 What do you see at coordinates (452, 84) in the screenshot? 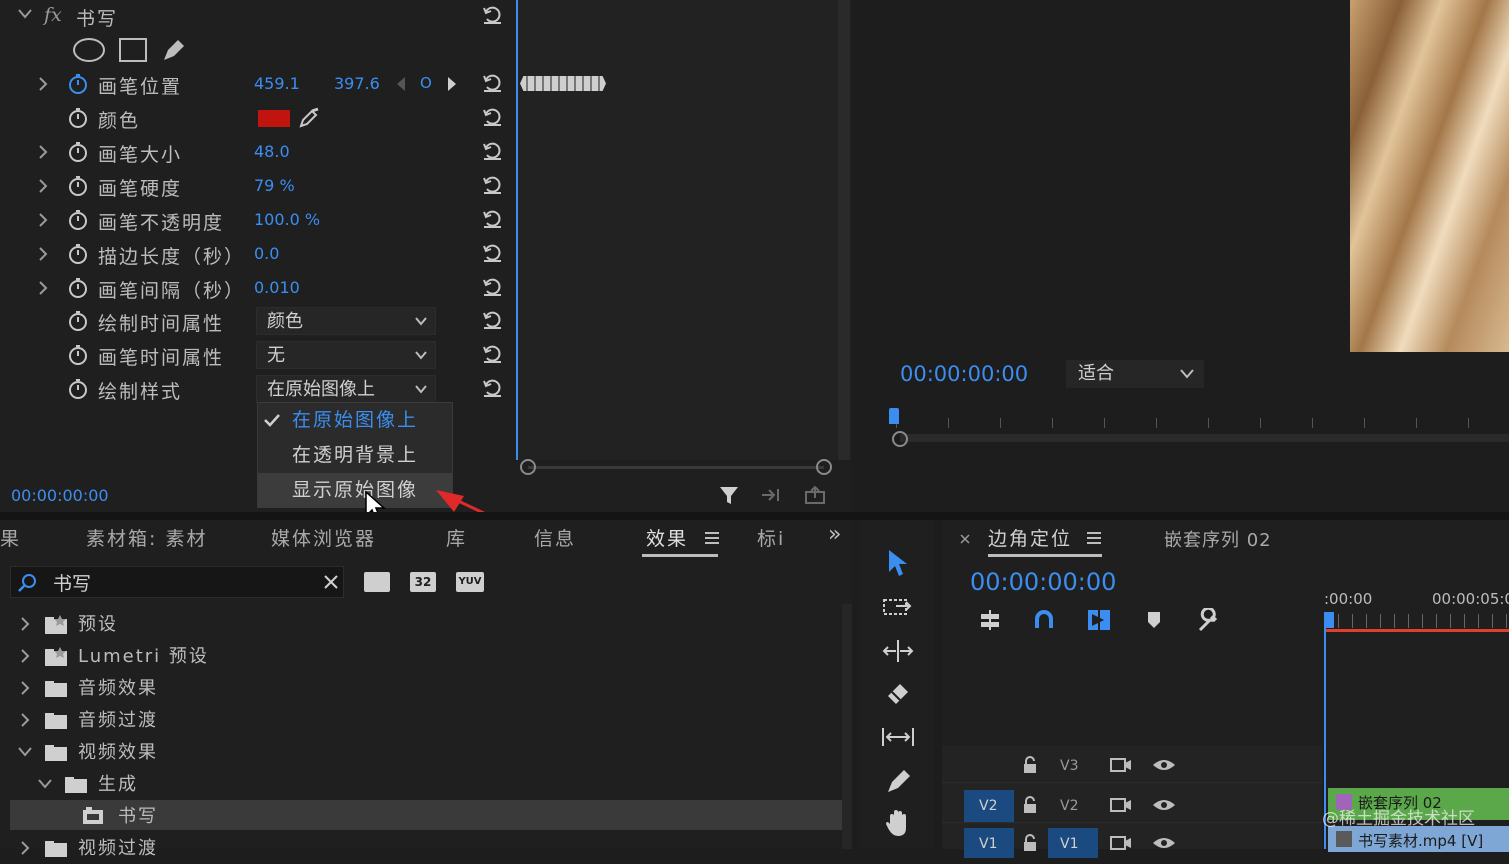
I see `next-keyframe-icon` at bounding box center [452, 84].